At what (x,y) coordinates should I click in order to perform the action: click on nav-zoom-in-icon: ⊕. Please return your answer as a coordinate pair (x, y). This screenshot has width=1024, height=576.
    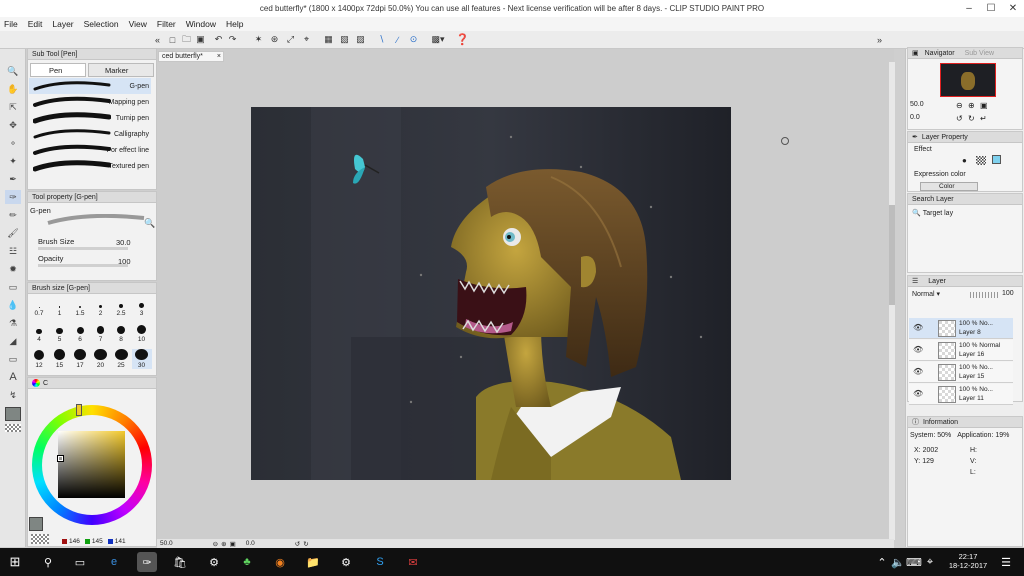
    Looking at the image, I should click on (971, 105).